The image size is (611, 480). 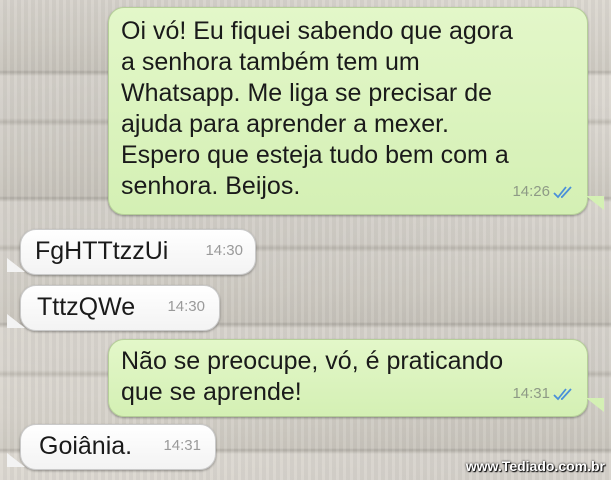 What do you see at coordinates (531, 191) in the screenshot?
I see `message-time: 14:26` at bounding box center [531, 191].